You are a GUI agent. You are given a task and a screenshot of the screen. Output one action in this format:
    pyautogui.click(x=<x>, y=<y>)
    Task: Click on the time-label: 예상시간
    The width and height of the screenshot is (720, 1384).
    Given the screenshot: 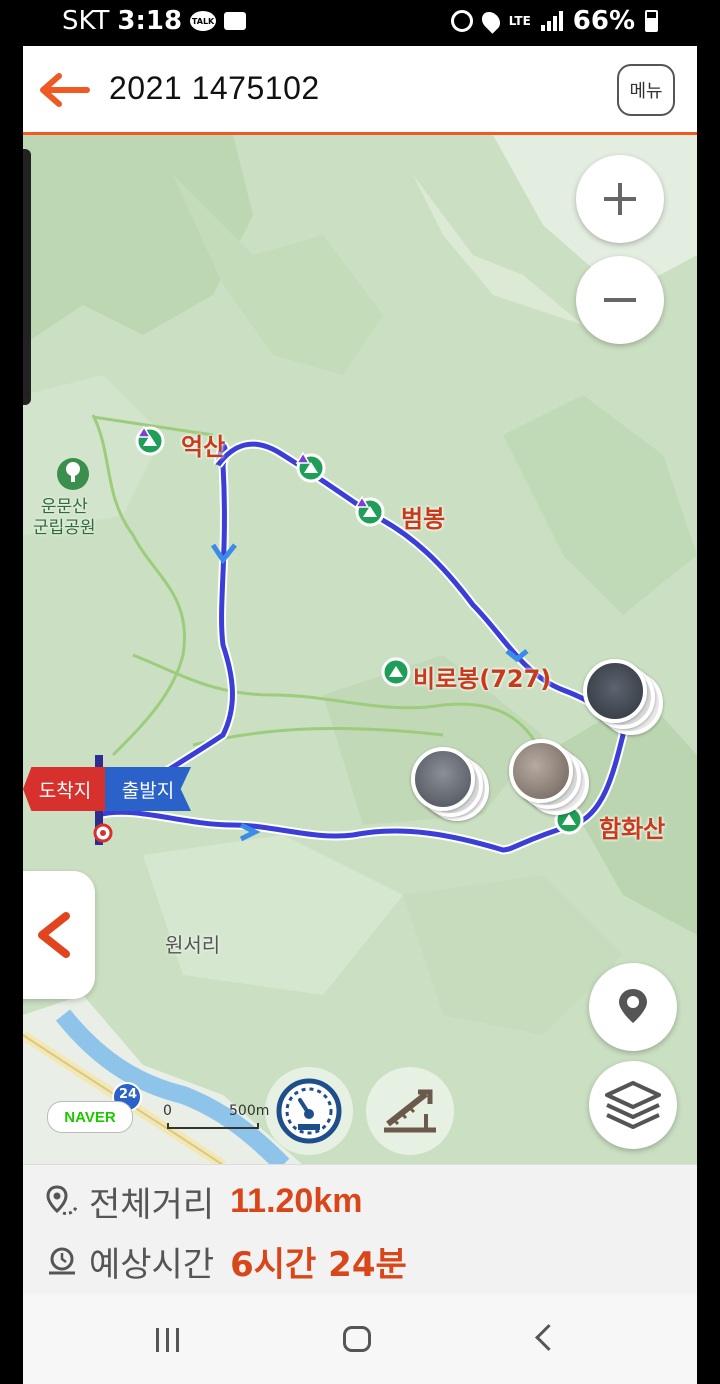 What is the action you would take?
    pyautogui.click(x=152, y=1265)
    